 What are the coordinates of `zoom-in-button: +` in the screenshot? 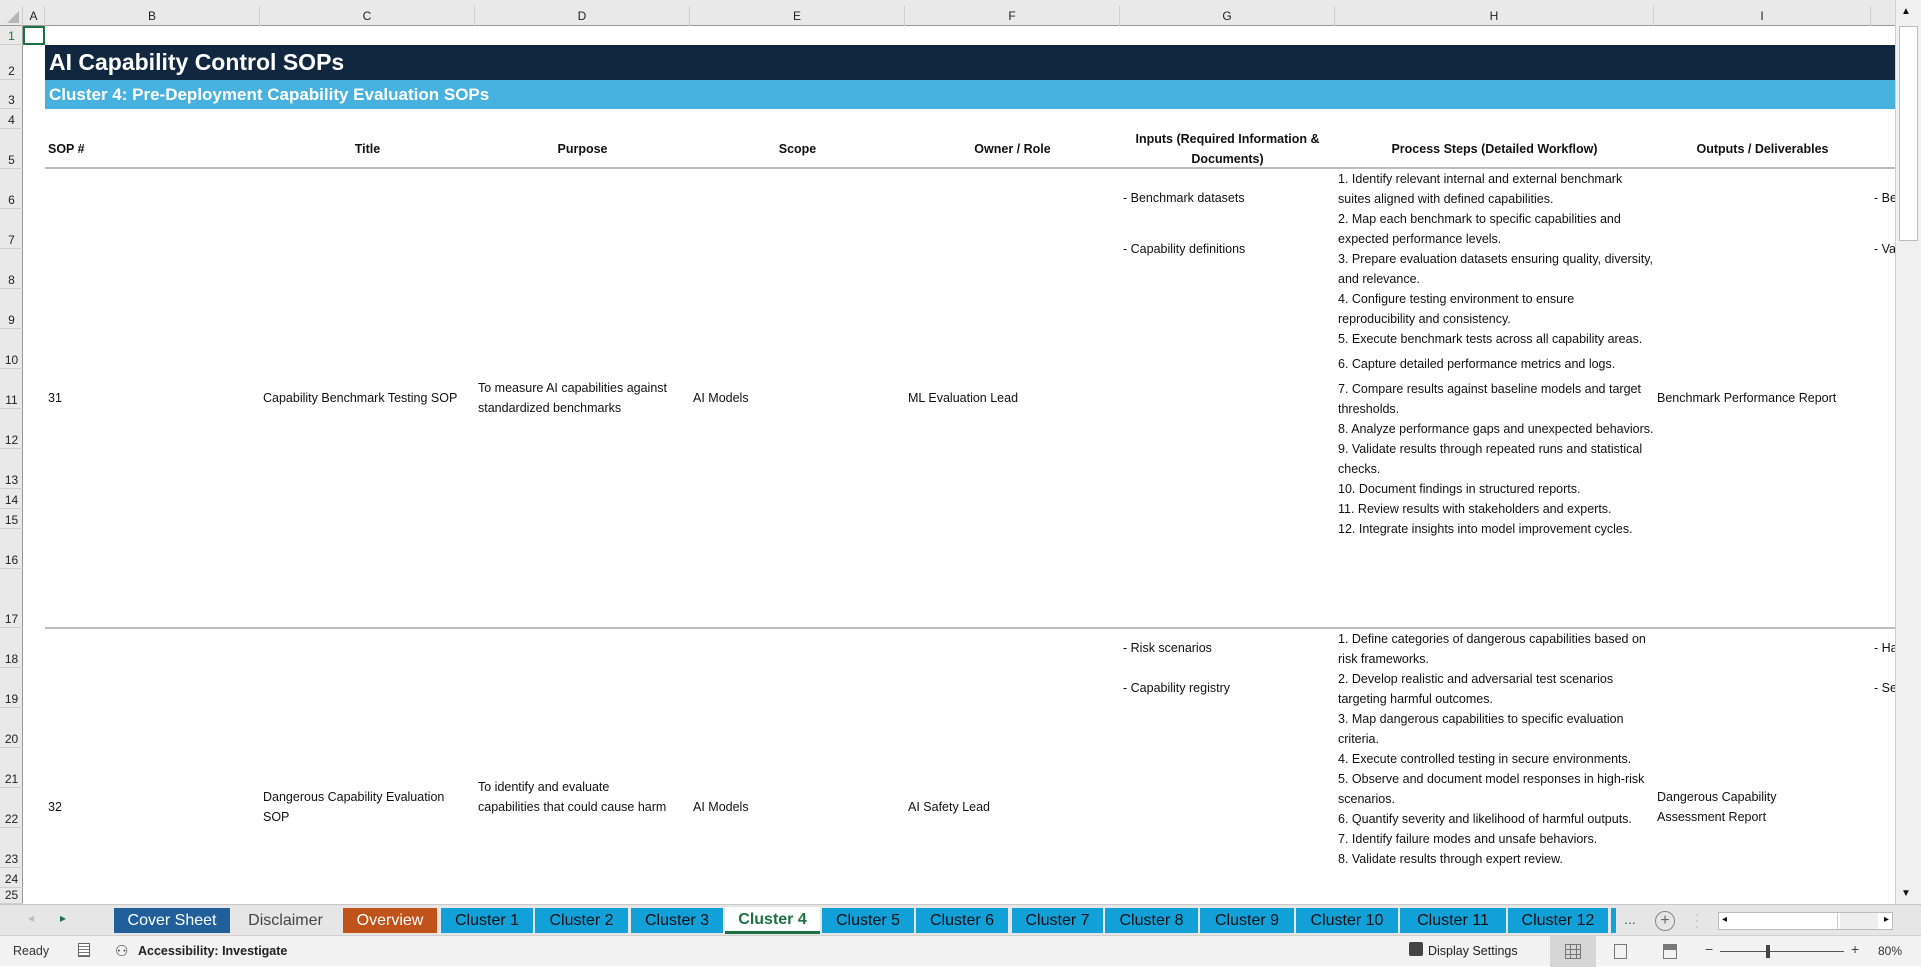 It's located at (1855, 949).